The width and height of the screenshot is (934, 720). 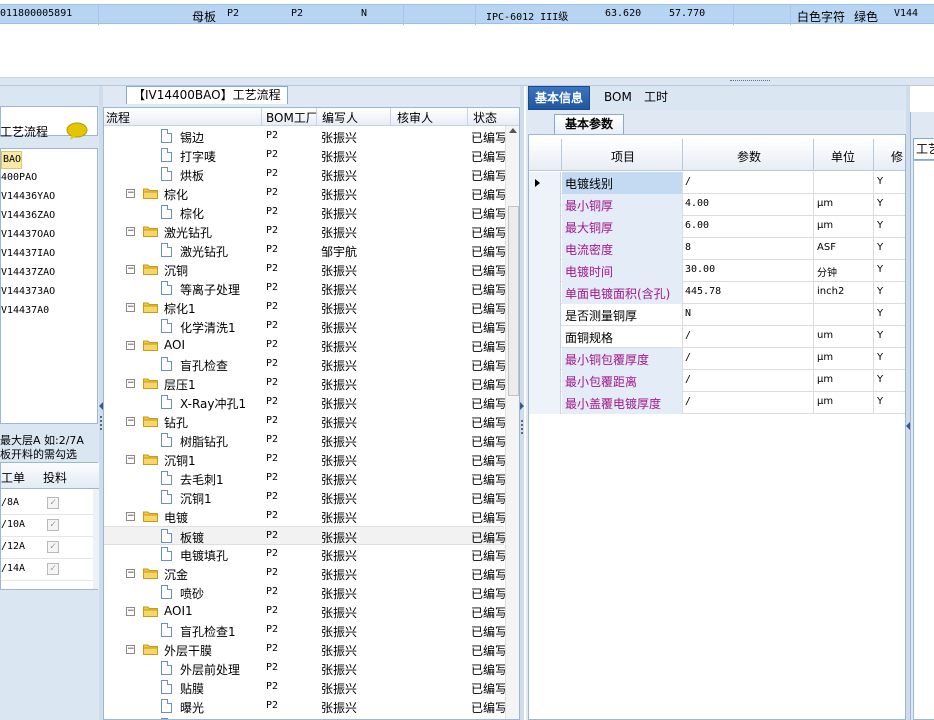 I want to click on table-row: /8A ✓, so click(x=47, y=504).